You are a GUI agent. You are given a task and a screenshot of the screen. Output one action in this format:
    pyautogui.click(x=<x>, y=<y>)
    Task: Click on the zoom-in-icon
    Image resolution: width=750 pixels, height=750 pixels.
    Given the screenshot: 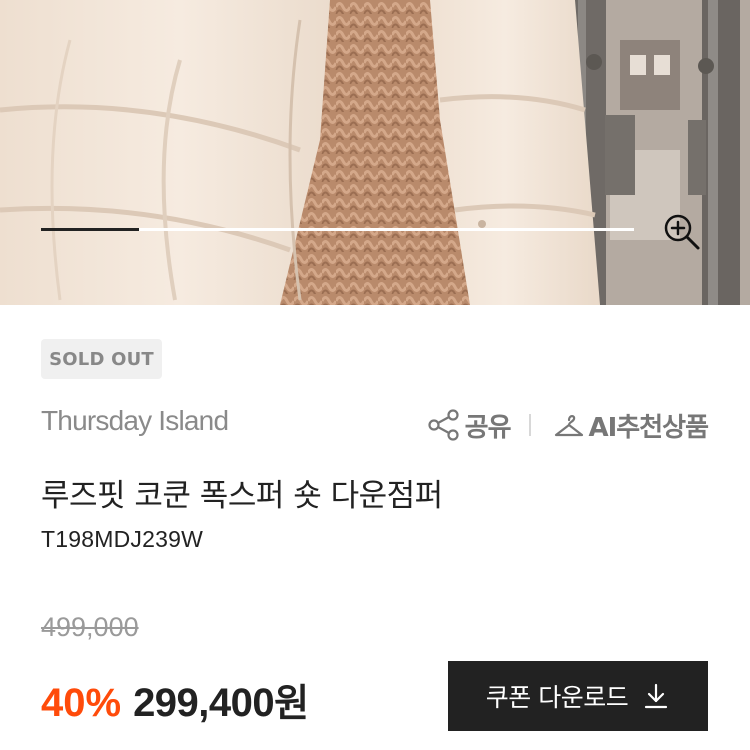 What is the action you would take?
    pyautogui.click(x=682, y=232)
    